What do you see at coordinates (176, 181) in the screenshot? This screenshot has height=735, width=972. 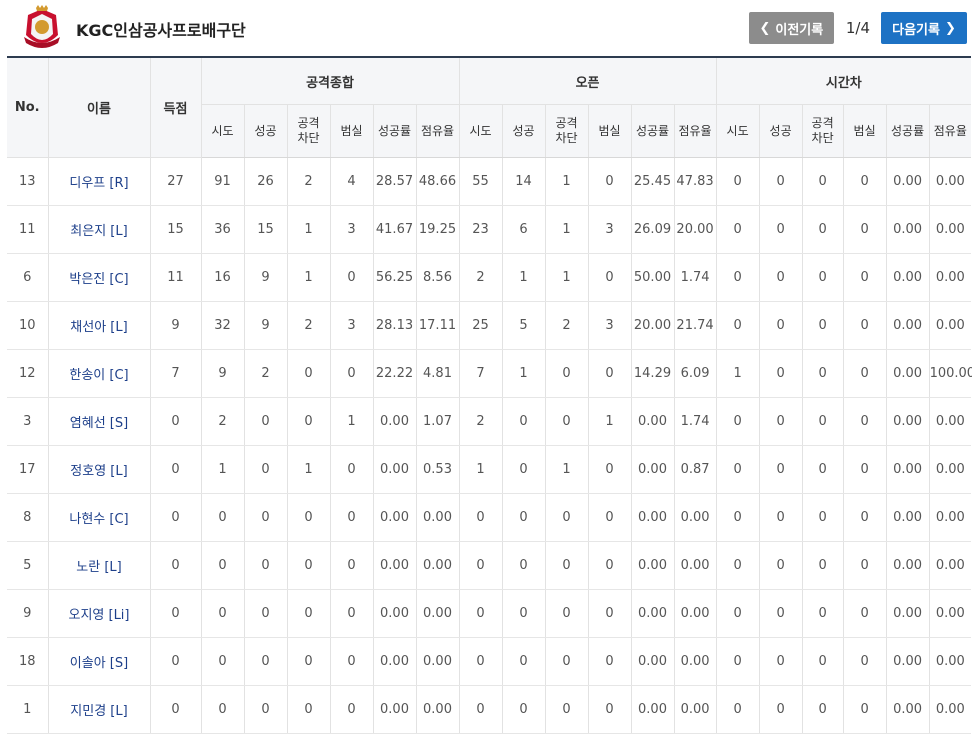 I see `cell-score: 27` at bounding box center [176, 181].